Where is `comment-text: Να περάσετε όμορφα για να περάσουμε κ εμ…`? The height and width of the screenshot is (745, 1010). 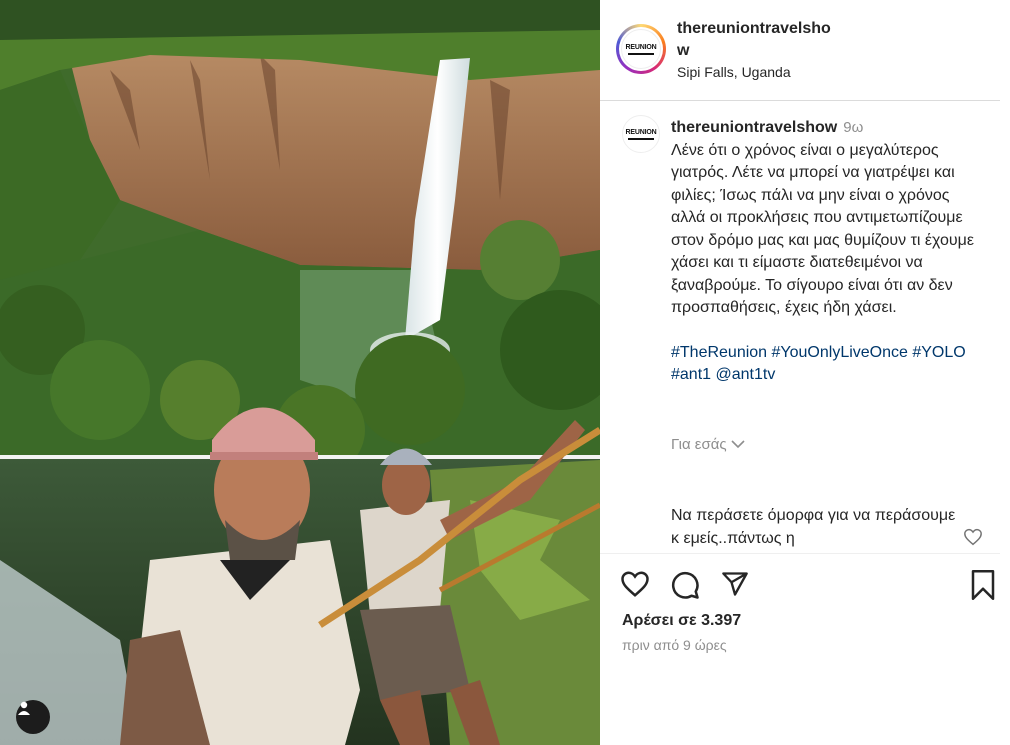
comment-text: Να περάσετε όμορφα για να περάσουμε κ εμ… is located at coordinates (813, 527).